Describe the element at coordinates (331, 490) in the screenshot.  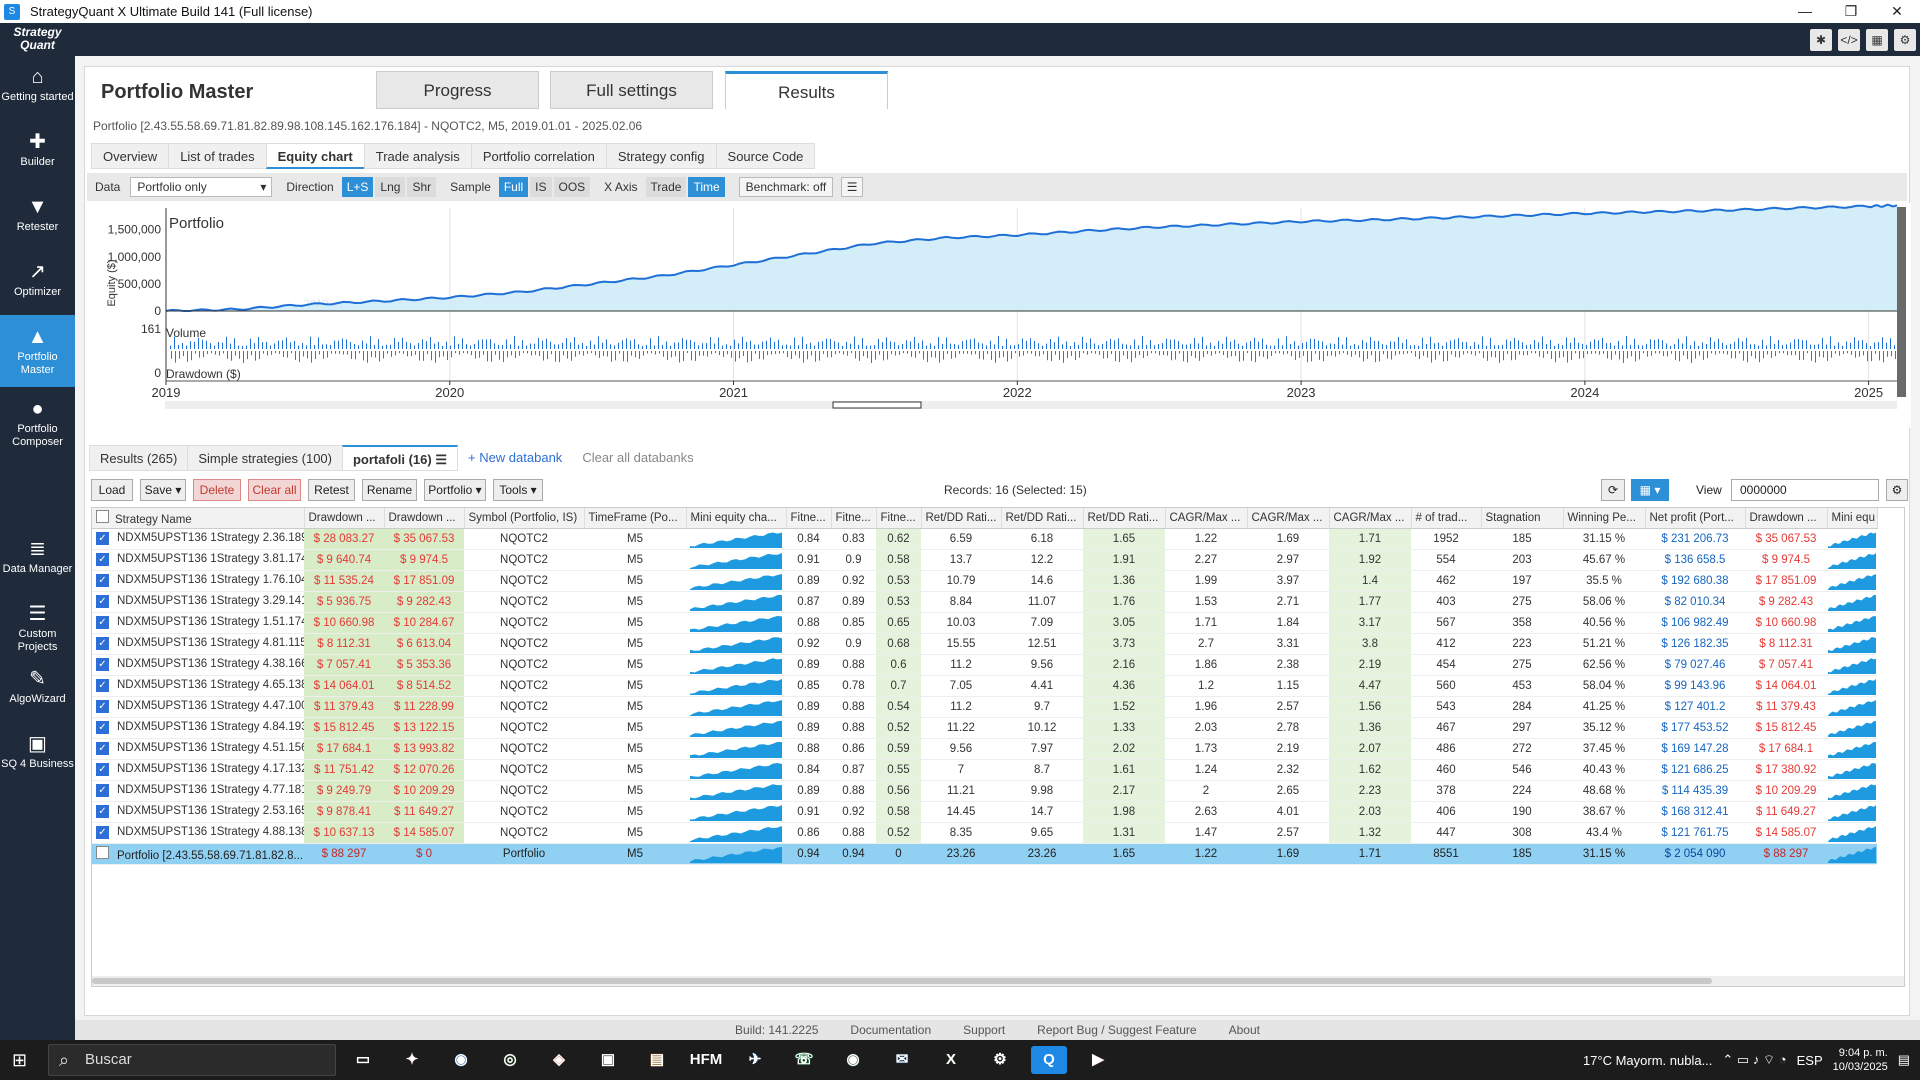
I see `retest-button: Retest` at that location.